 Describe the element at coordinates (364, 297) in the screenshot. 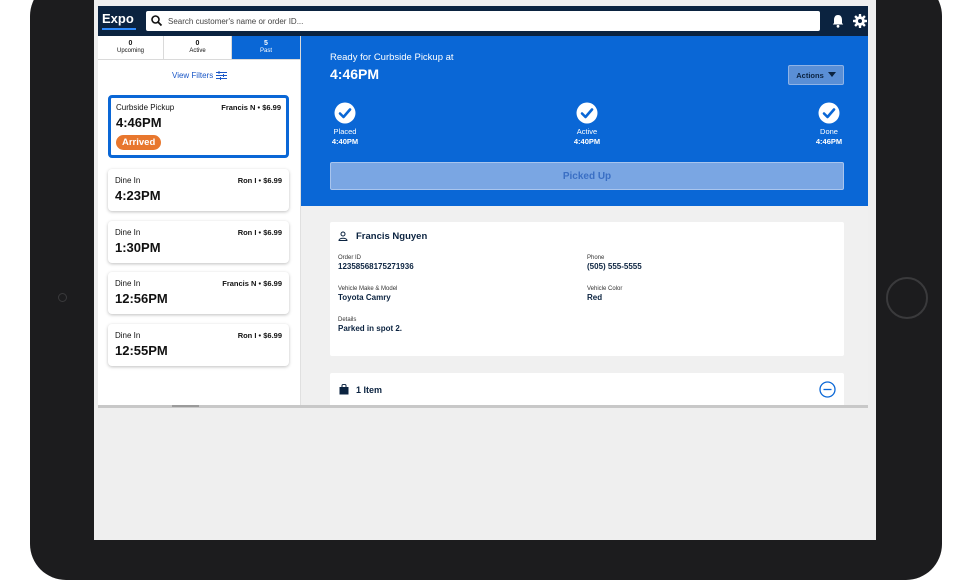

I see `field-value: Toyota Camry` at that location.